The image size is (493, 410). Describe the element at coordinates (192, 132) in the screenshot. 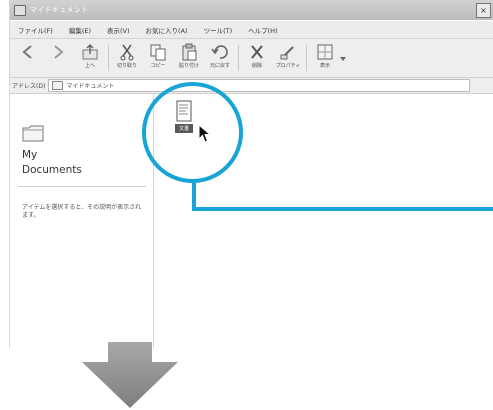

I see `callout-circle` at that location.